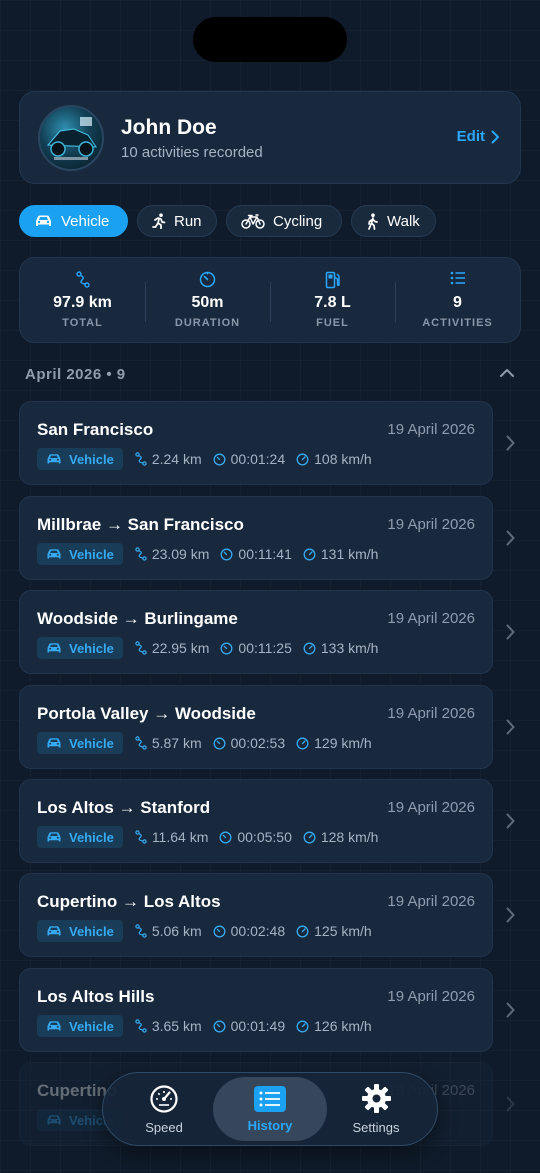 The height and width of the screenshot is (1173, 540). Describe the element at coordinates (177, 221) in the screenshot. I see `filter-chip-run: Run` at that location.